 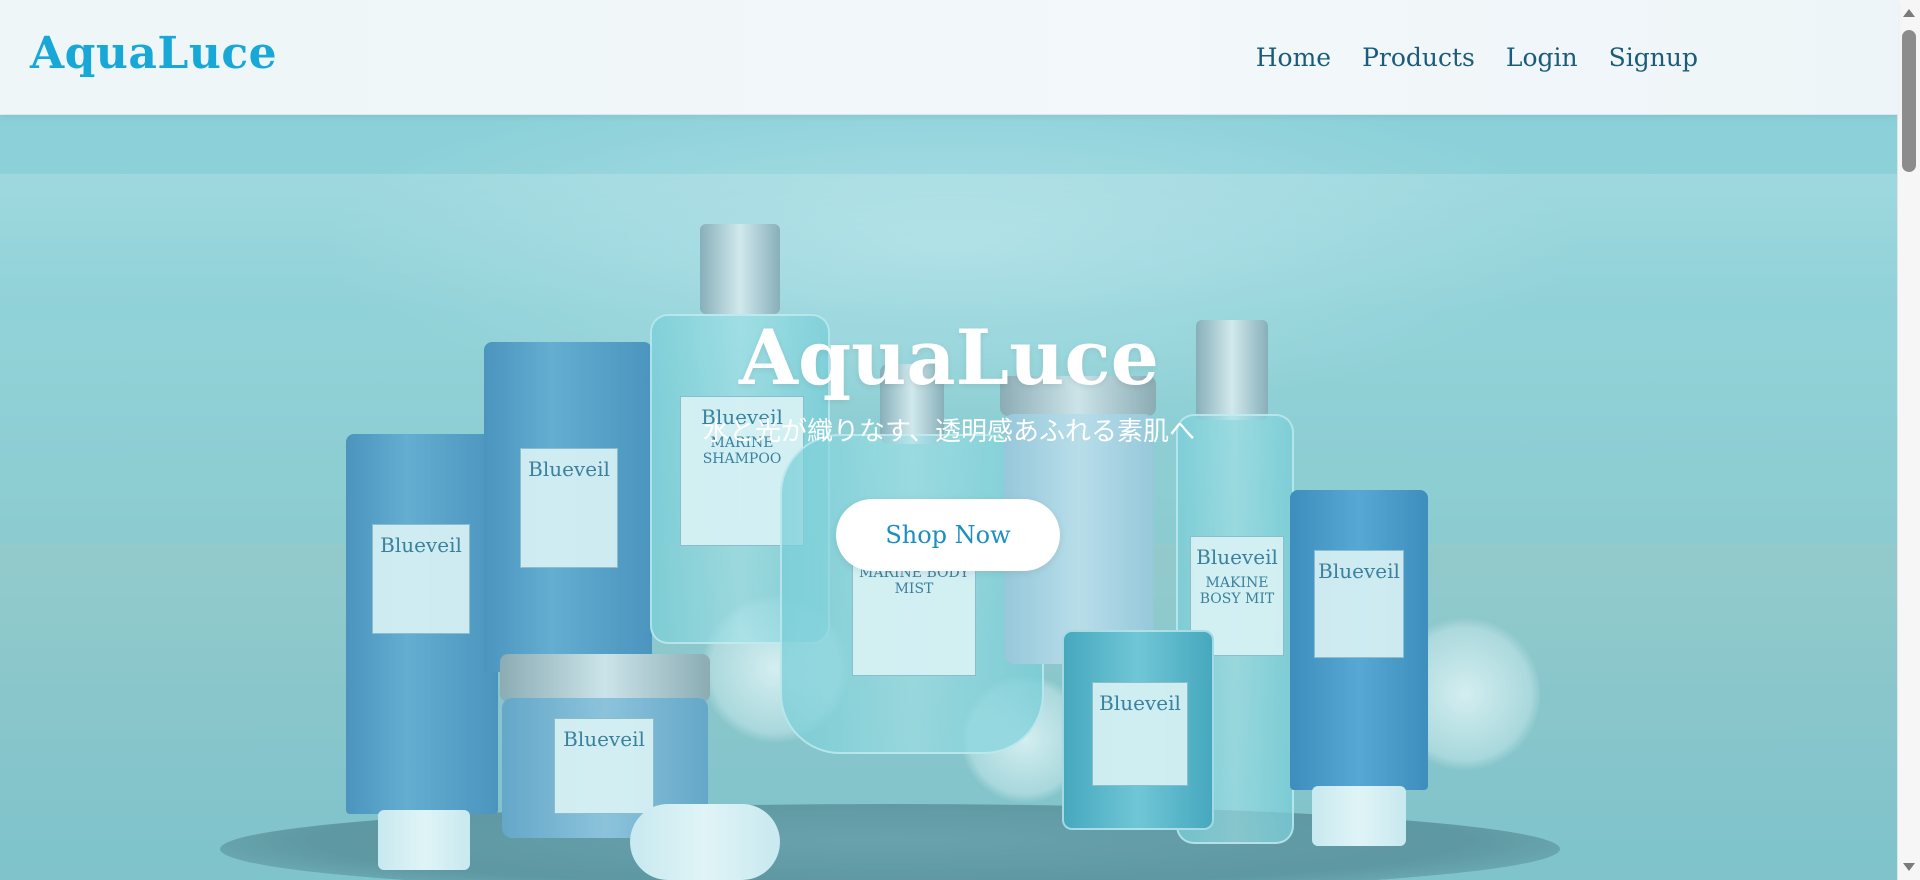 What do you see at coordinates (153, 54) in the screenshot?
I see `site-logo: AquaLuce` at bounding box center [153, 54].